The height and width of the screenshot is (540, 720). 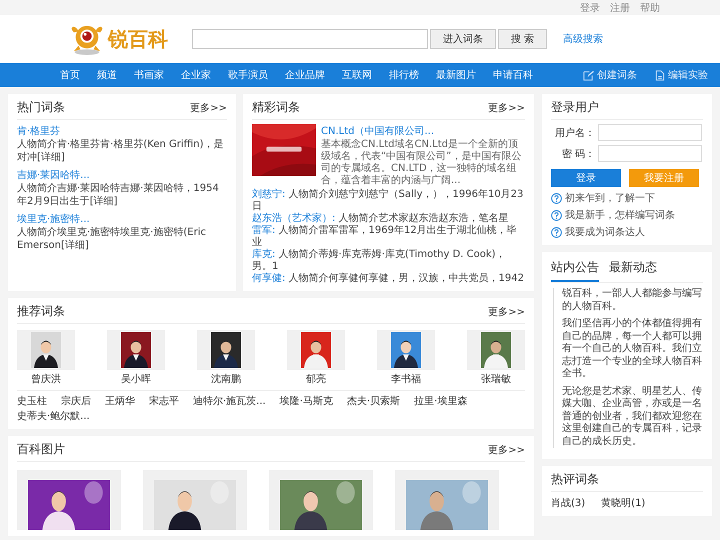 I want to click on person-name-link: 郁亮, so click(x=316, y=379).